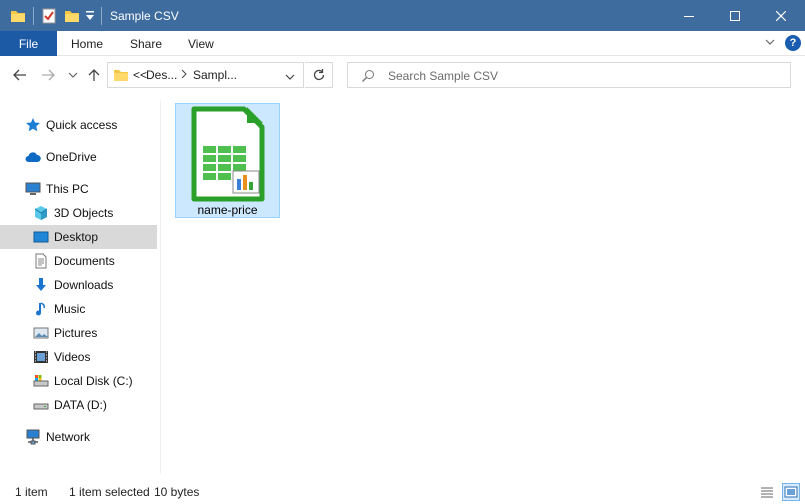 Image resolution: width=805 pixels, height=504 pixels. I want to click on network-icon, so click(33, 437).